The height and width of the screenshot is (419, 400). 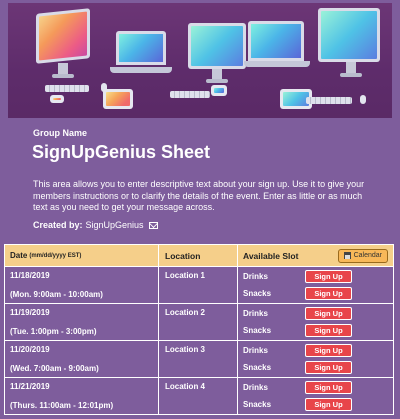 I want to click on row-date: 11/19/2019, so click(x=30, y=312).